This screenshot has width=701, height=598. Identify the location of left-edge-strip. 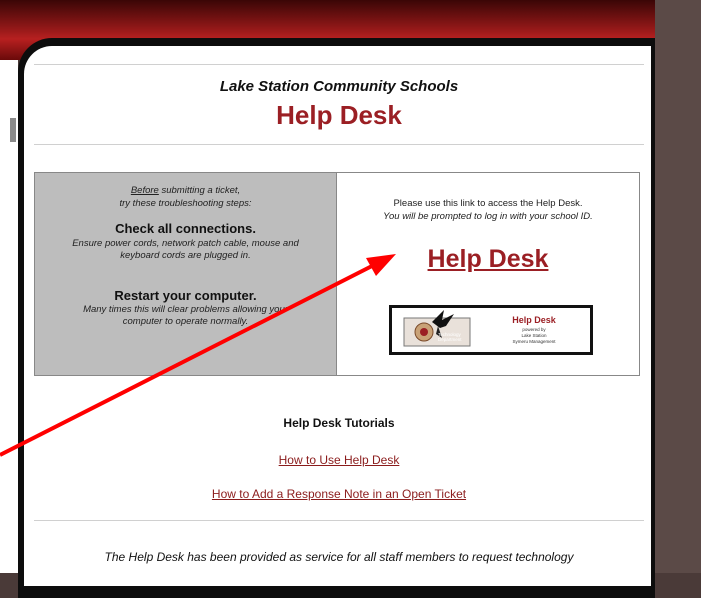
(9, 286).